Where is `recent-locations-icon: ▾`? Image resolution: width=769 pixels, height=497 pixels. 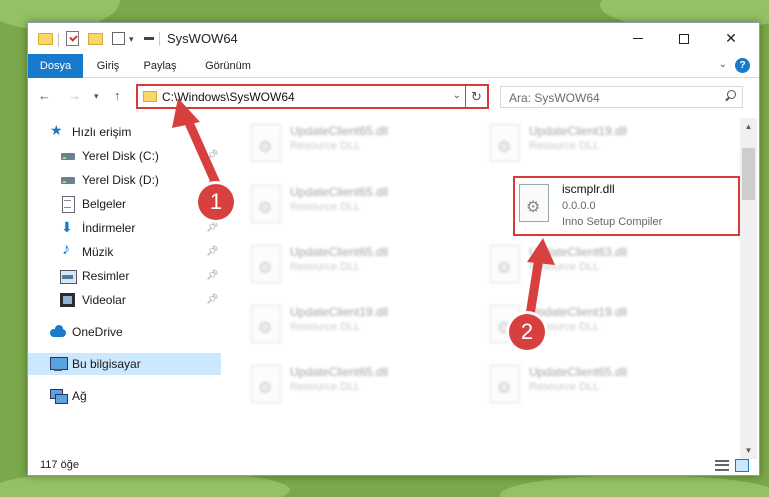
recent-locations-icon: ▾ is located at coordinates (96, 96).